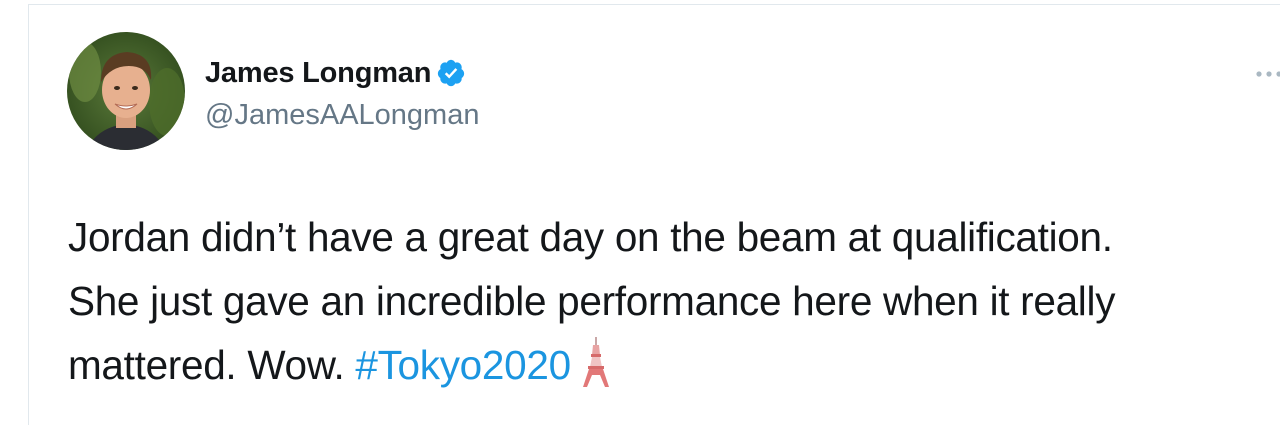 Image resolution: width=1280 pixels, height=425 pixels. I want to click on hashtag-link: #Tokyo2020, so click(463, 365).